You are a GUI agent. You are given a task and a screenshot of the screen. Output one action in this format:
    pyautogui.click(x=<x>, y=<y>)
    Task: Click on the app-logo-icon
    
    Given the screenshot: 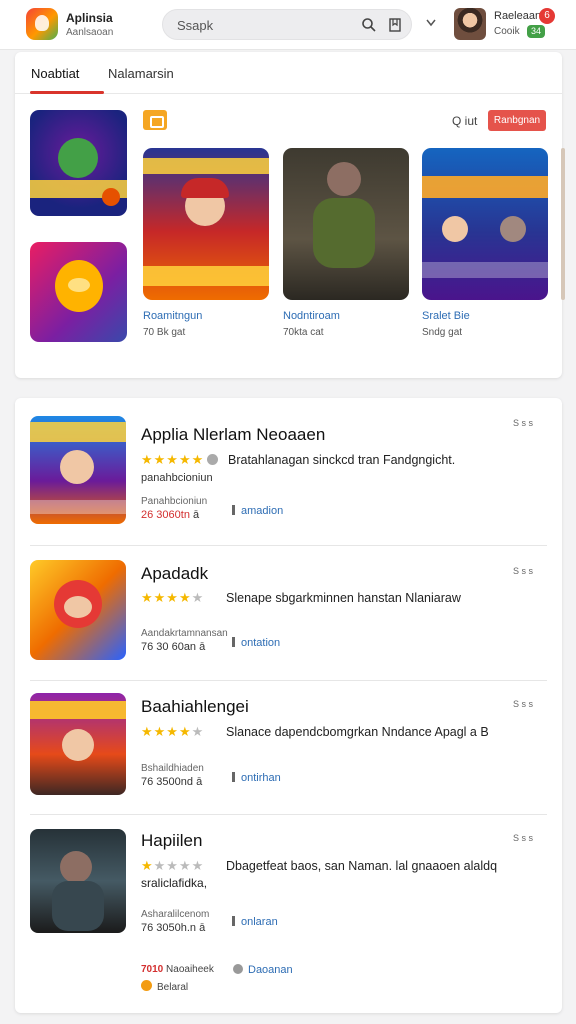 What is the action you would take?
    pyautogui.click(x=42, y=24)
    